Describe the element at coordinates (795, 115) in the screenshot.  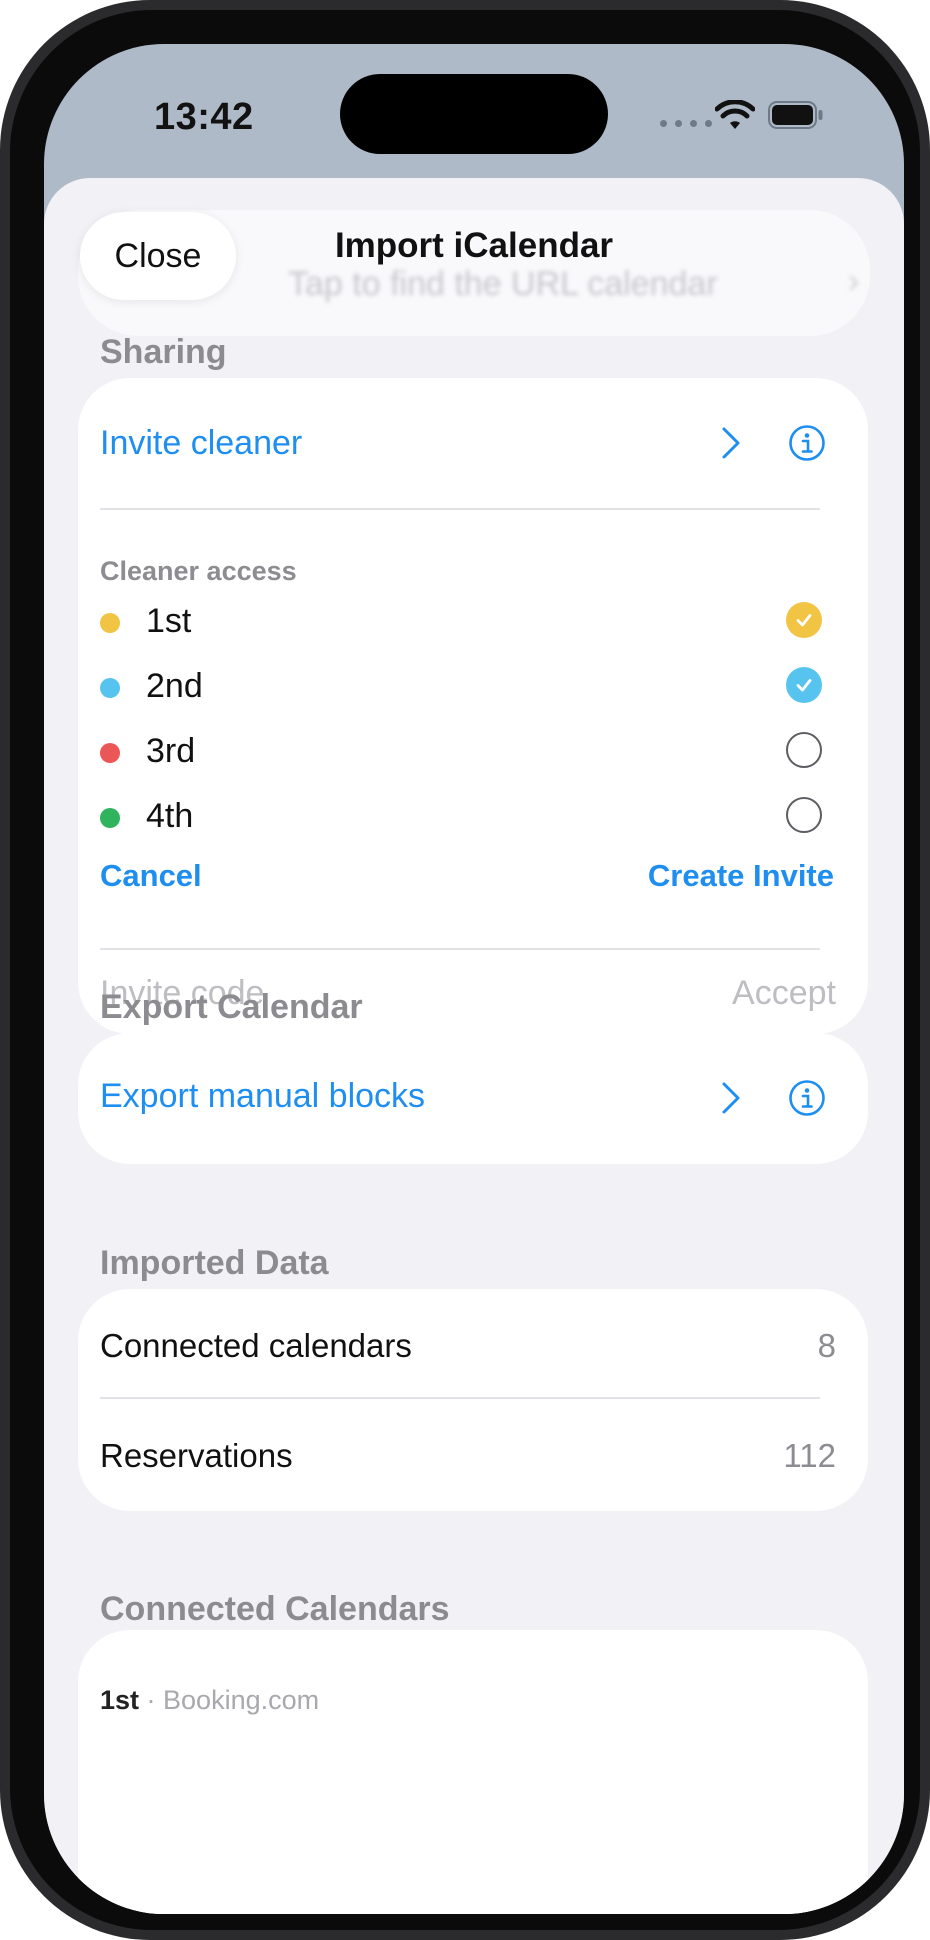
I see `battery-icon` at that location.